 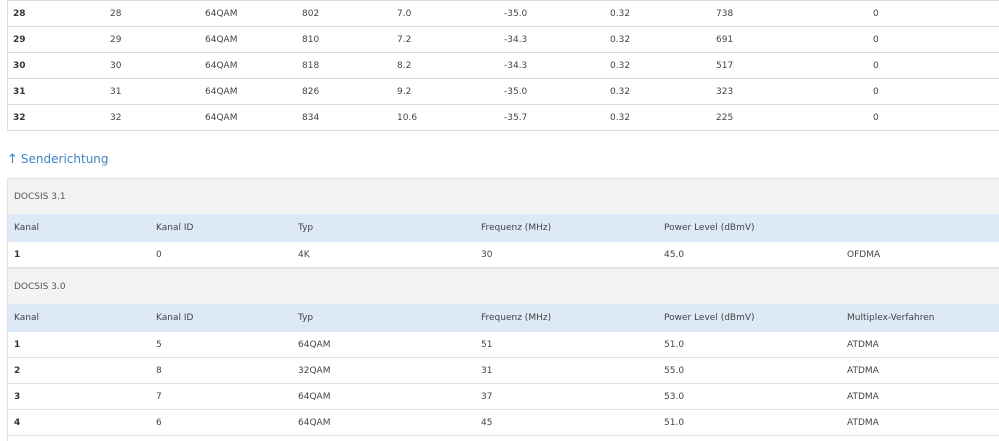 What do you see at coordinates (116, 117) in the screenshot?
I see `cell-kanal-id: 32` at bounding box center [116, 117].